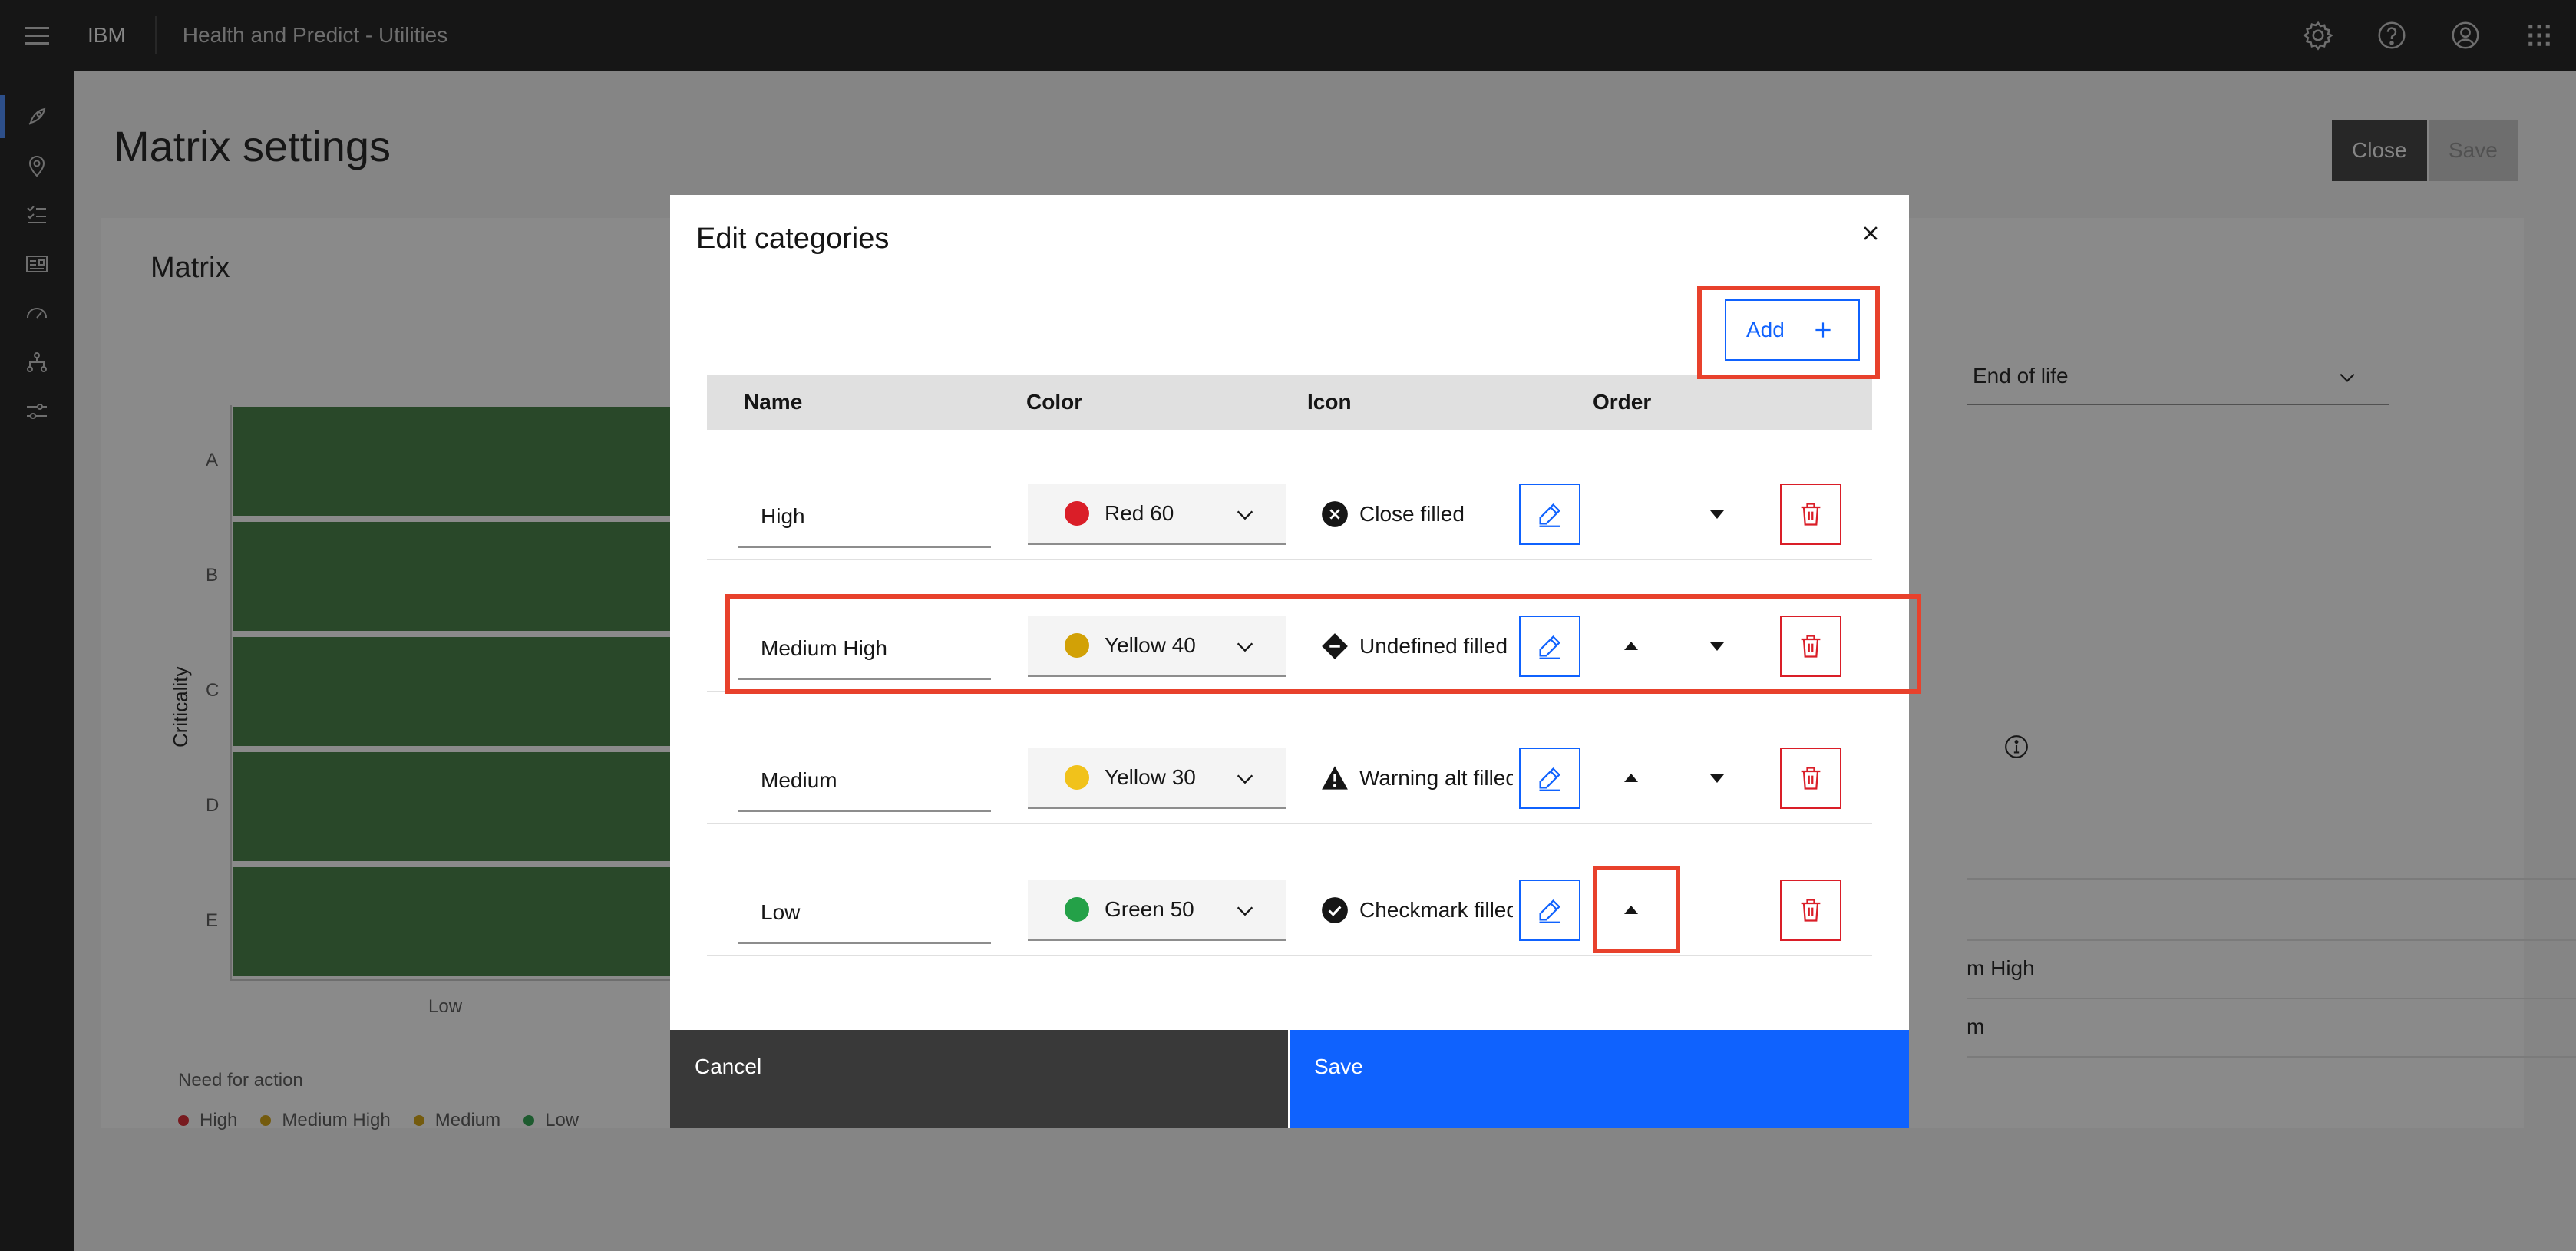 Image resolution: width=2576 pixels, height=1251 pixels. What do you see at coordinates (1335, 910) in the screenshot?
I see `checkmark-filled-icon` at bounding box center [1335, 910].